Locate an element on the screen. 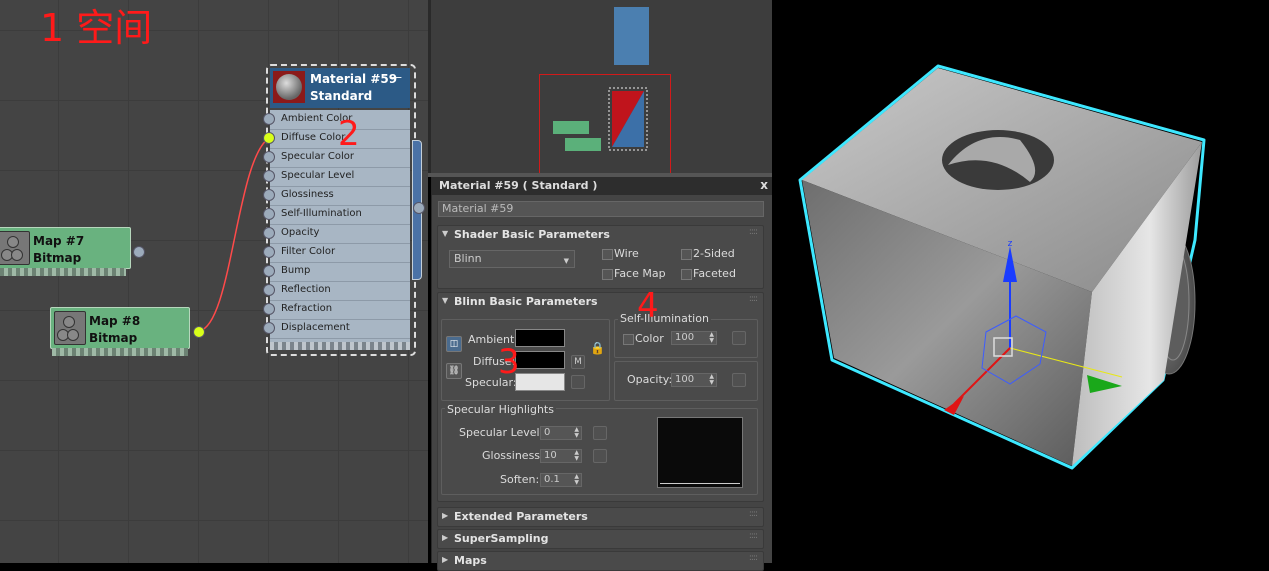  nav-map-node-a is located at coordinates (571, 127).